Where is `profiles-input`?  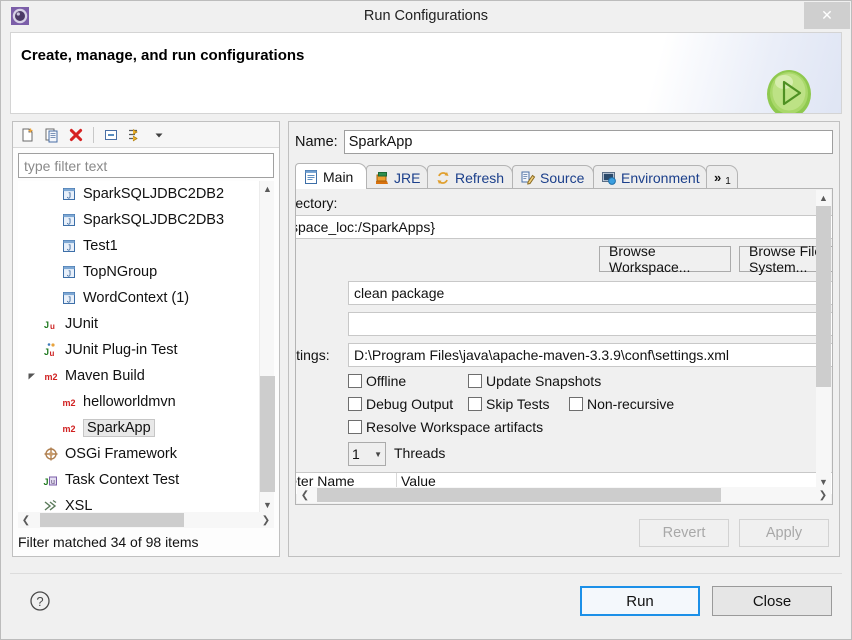 profiles-input is located at coordinates (590, 324).